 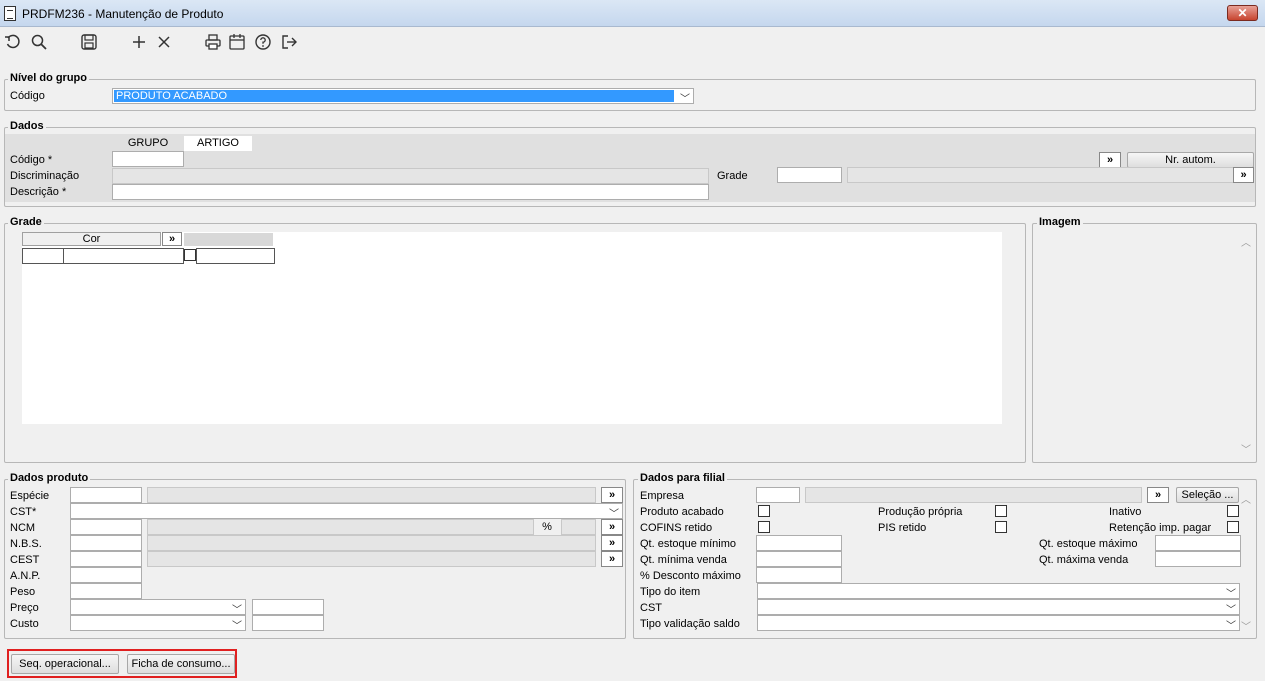 I want to click on filial-cst-select: ﹀, so click(x=998, y=607).